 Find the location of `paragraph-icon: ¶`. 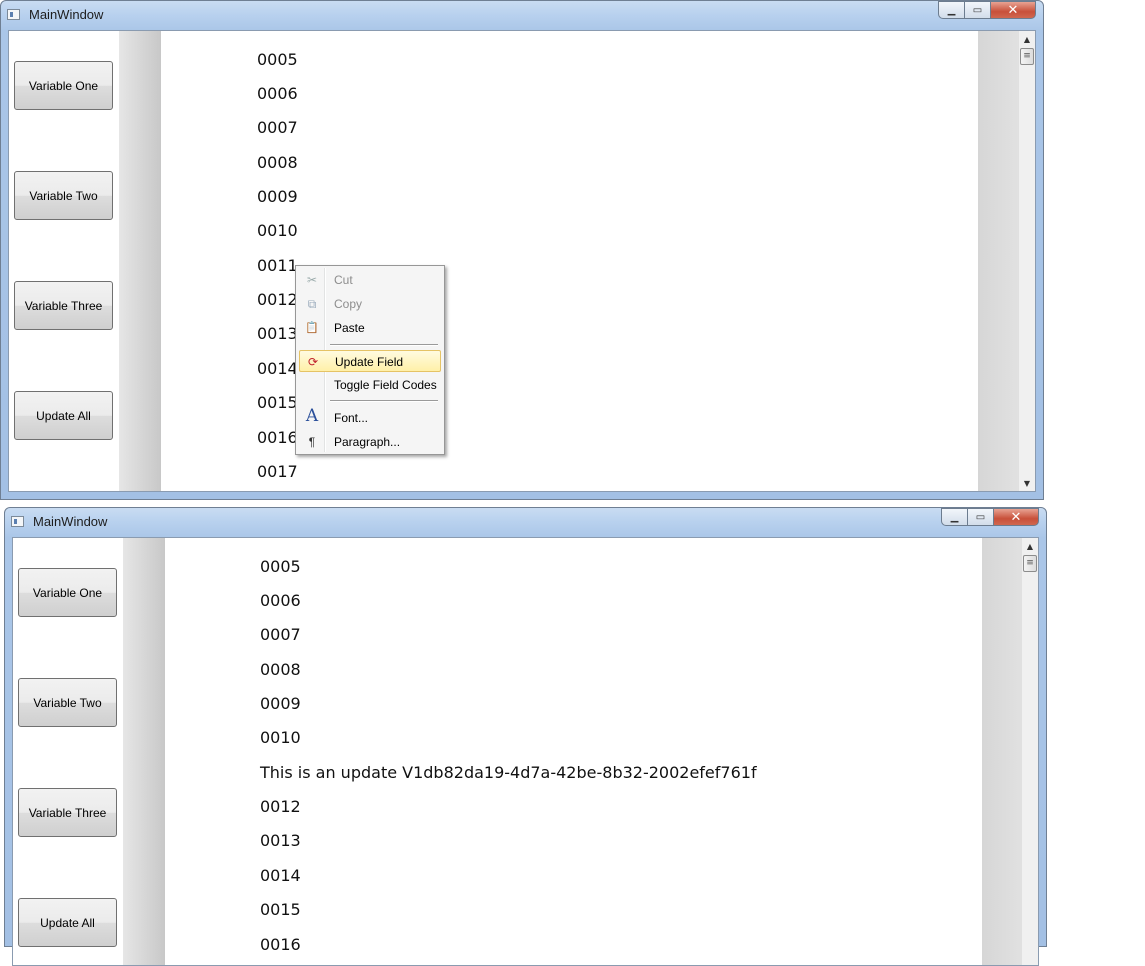

paragraph-icon: ¶ is located at coordinates (312, 442).